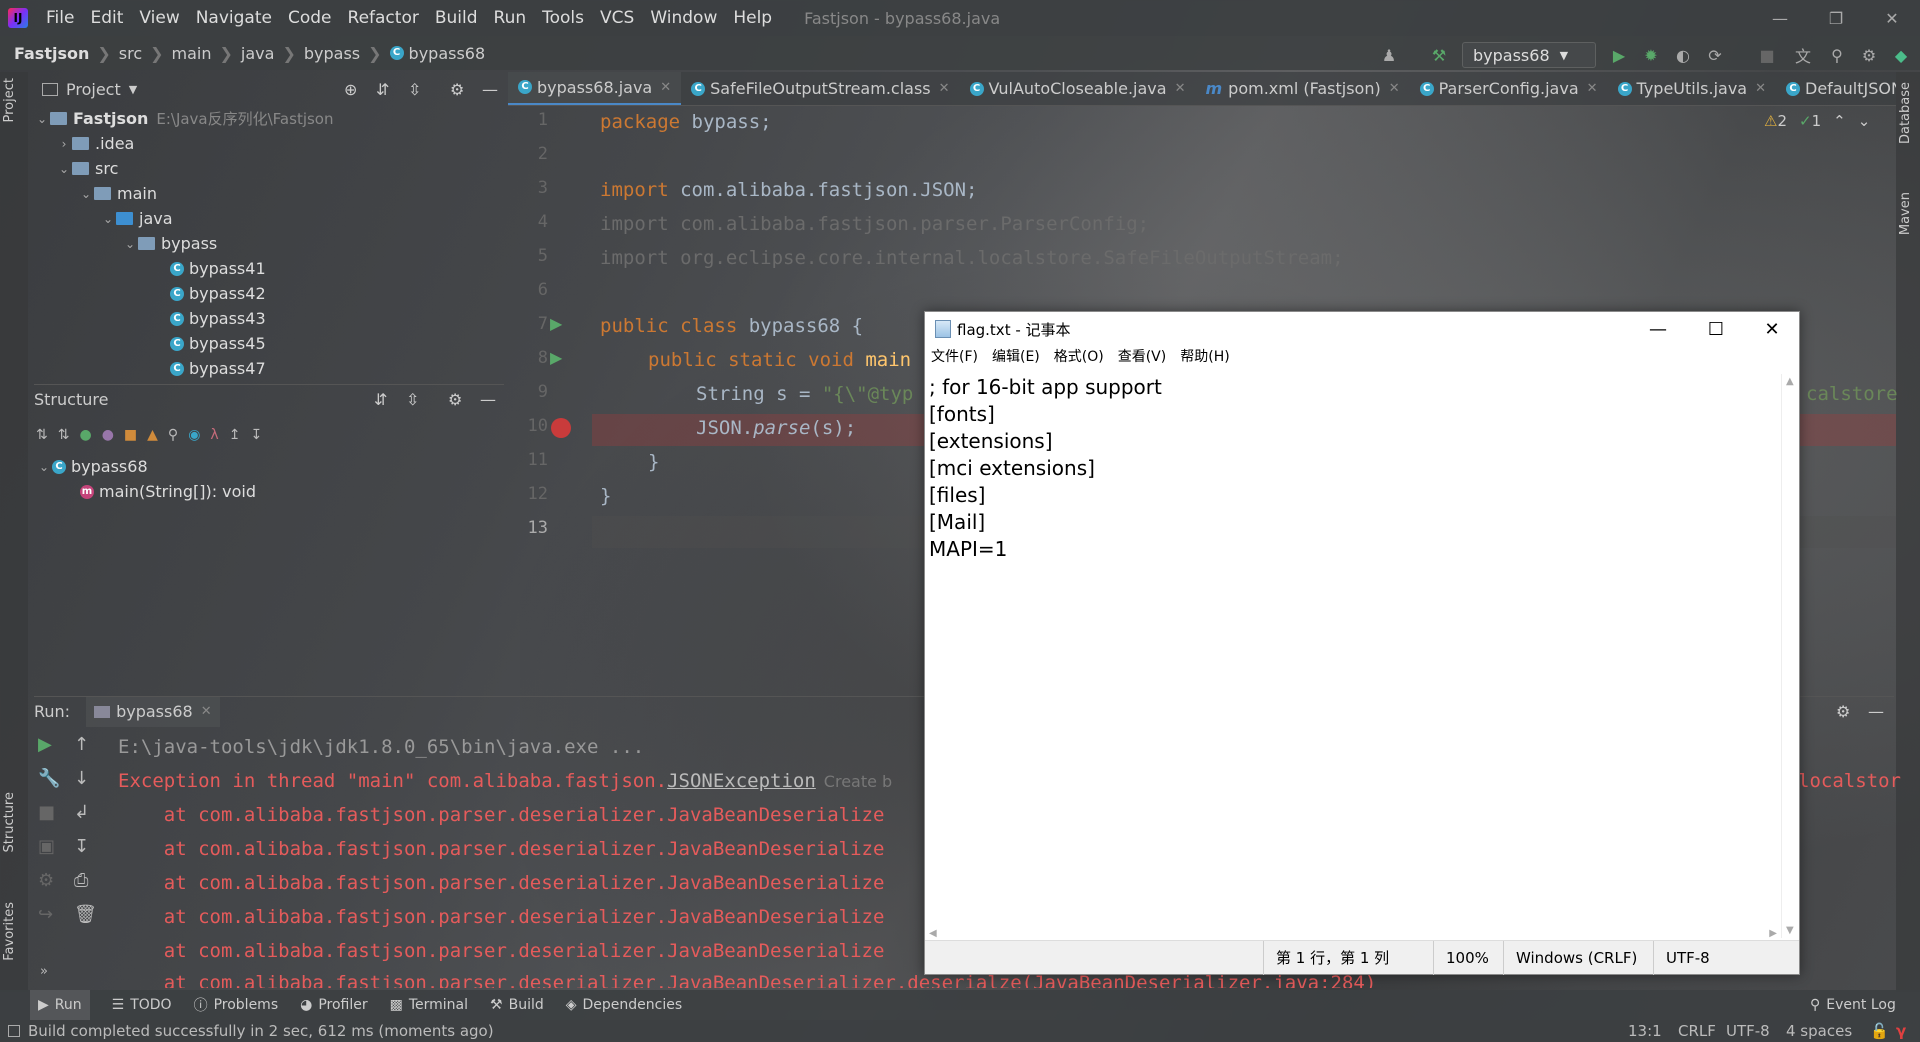  Describe the element at coordinates (1837, 55) in the screenshot. I see `search-icon: ⚲` at that location.